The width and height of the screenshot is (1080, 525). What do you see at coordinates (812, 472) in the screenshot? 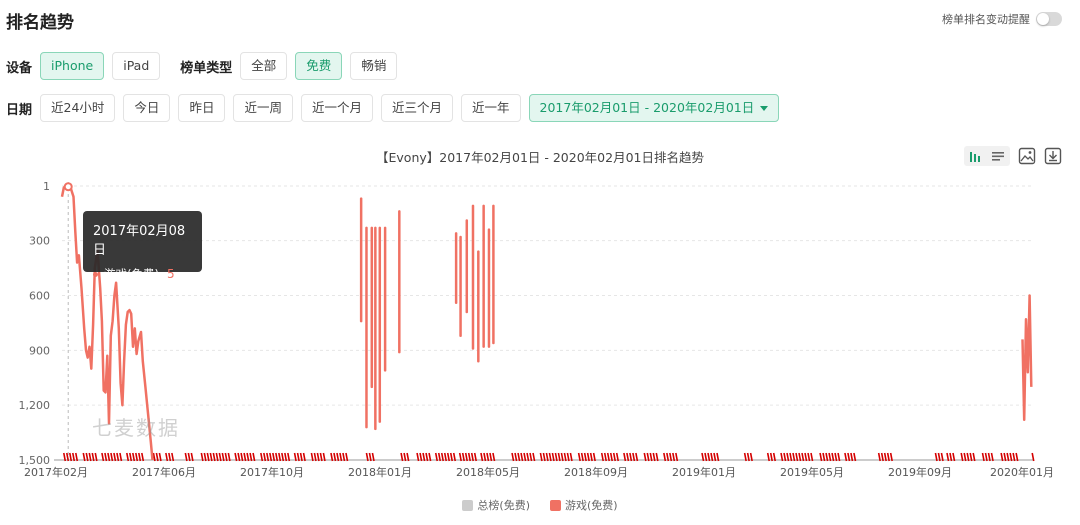
I see `x-tick-label: 2019年05月` at bounding box center [812, 472].